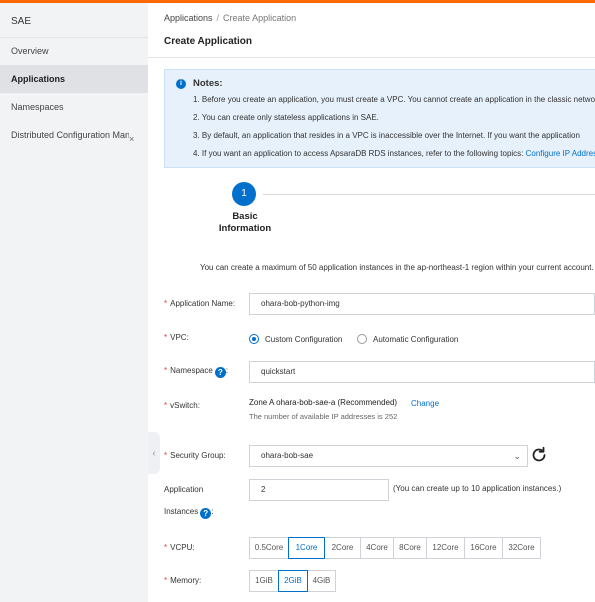 This screenshot has height=602, width=595. What do you see at coordinates (410, 548) in the screenshot?
I see `vcpu-option: 8Core` at bounding box center [410, 548].